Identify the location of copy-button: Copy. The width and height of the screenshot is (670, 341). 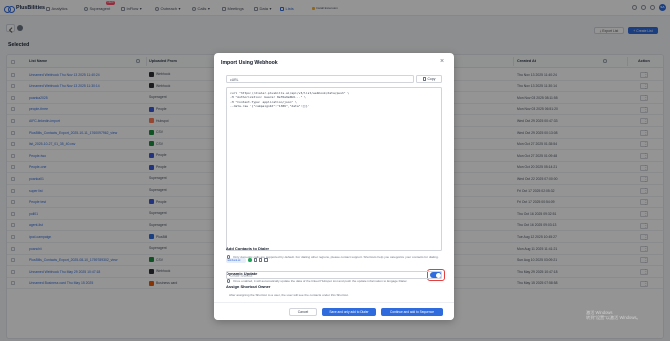
(429, 79).